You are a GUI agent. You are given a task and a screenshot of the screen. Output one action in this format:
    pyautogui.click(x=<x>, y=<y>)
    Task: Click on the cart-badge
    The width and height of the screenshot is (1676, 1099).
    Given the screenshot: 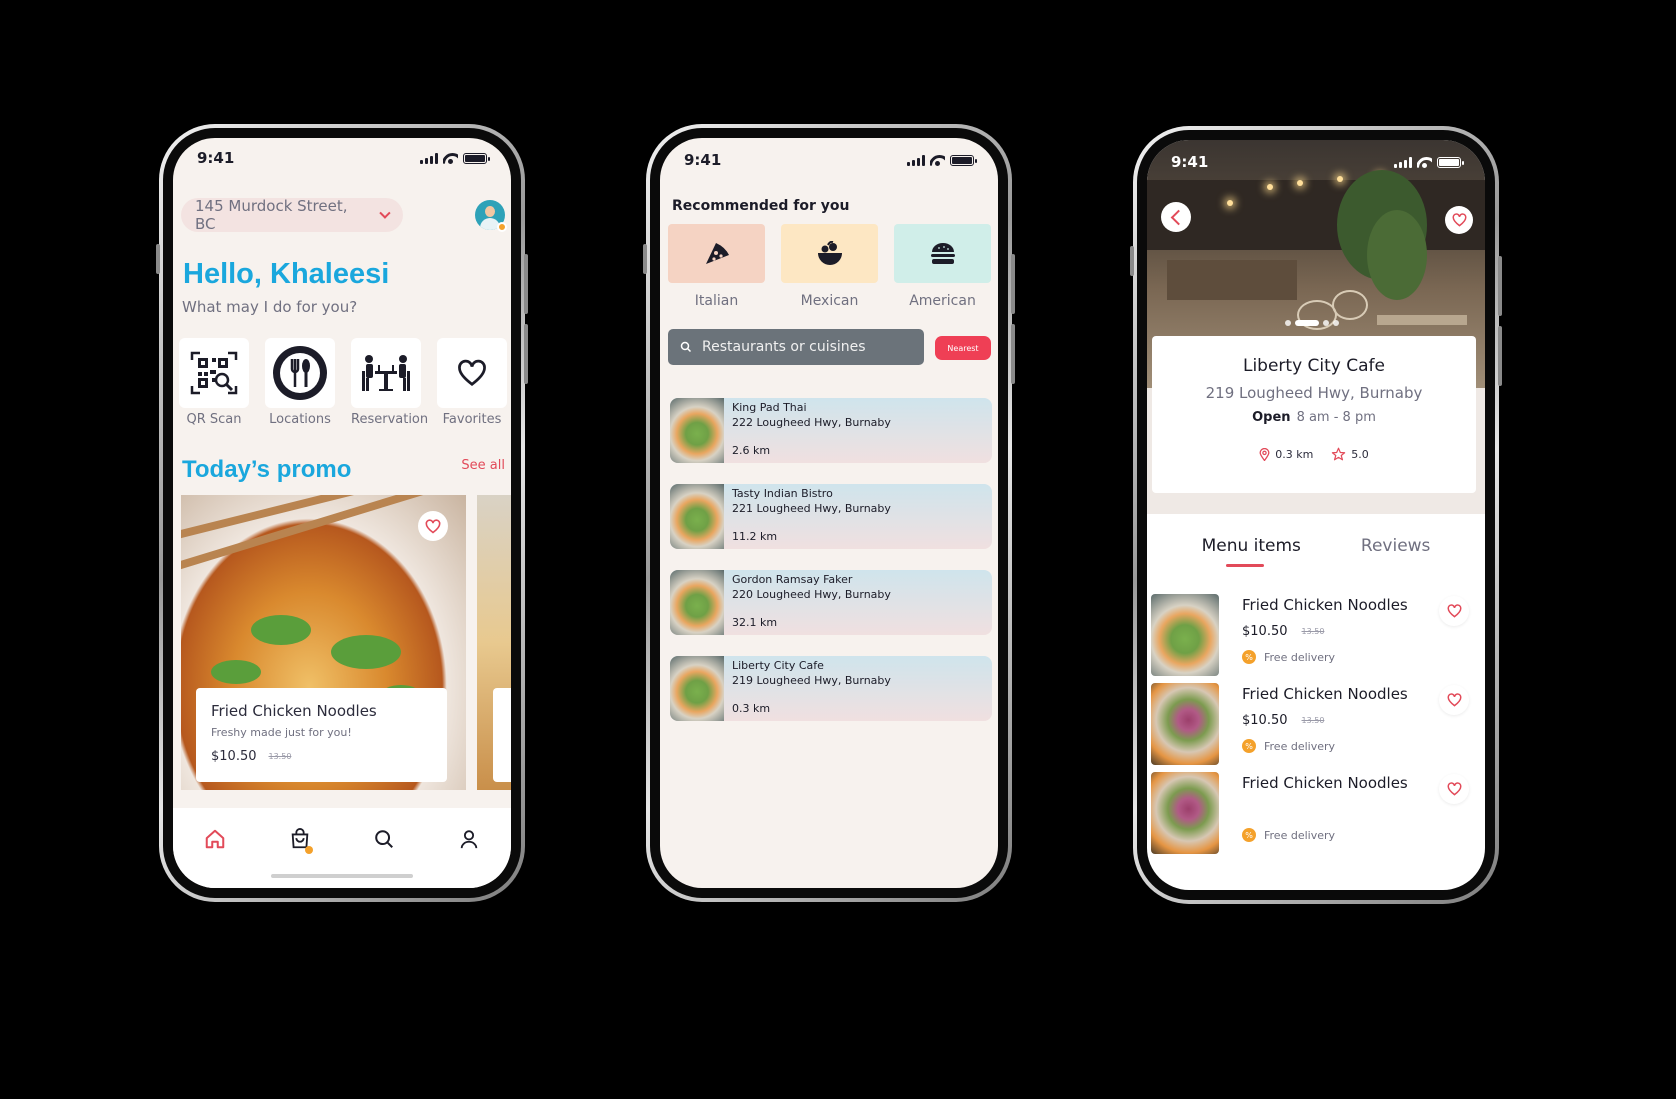 What is the action you would take?
    pyautogui.click(x=308, y=850)
    